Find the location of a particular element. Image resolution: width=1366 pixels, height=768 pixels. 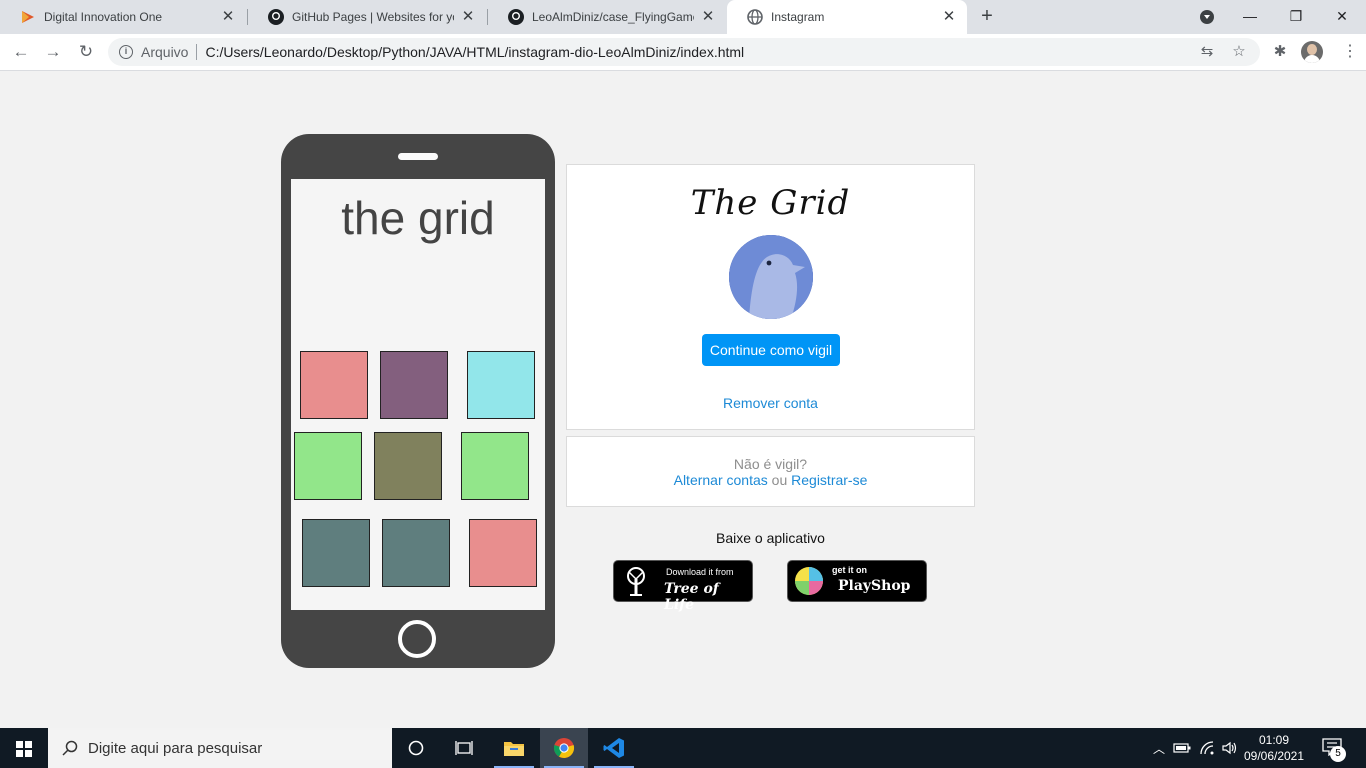

windows-logo-icon is located at coordinates (24, 749).